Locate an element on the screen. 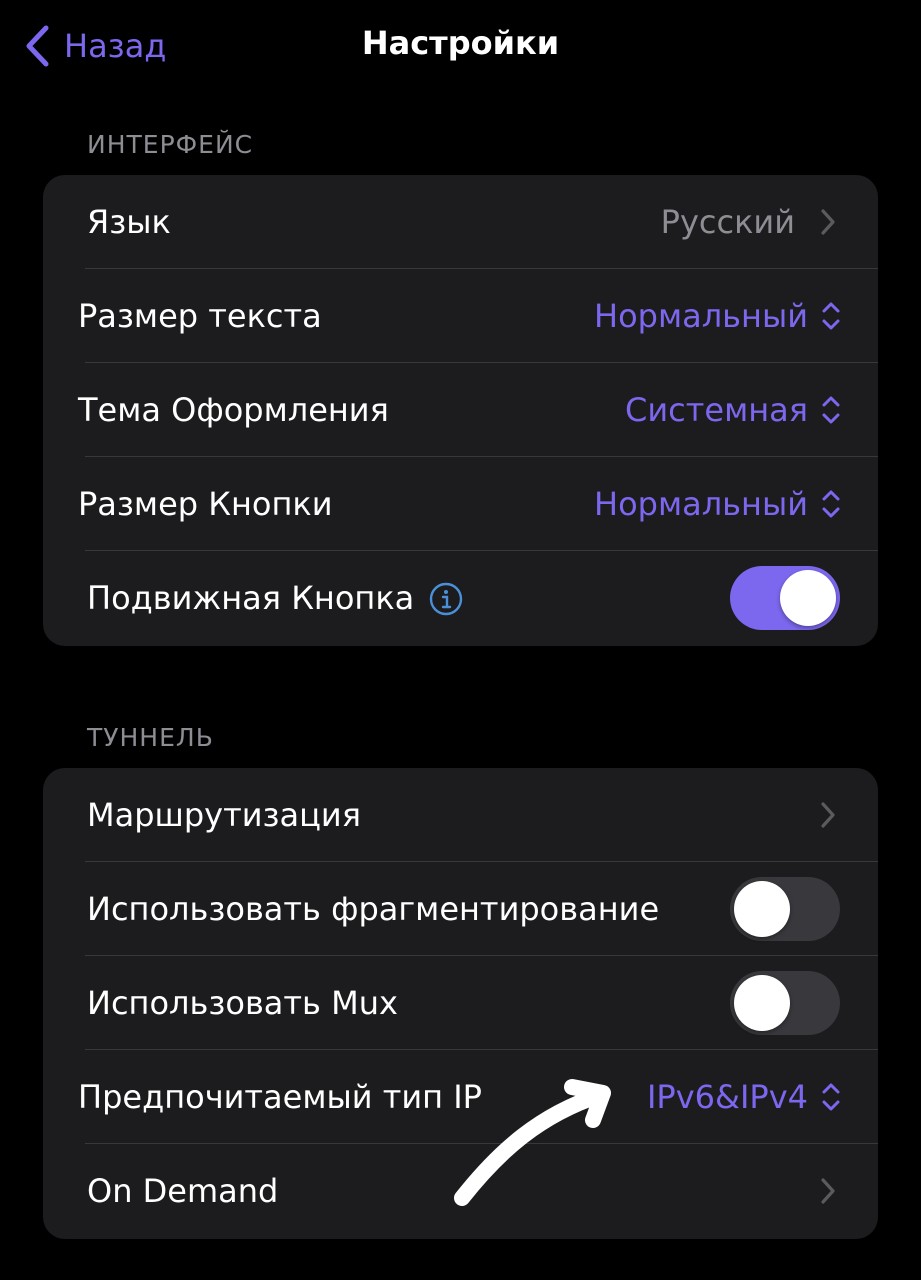 The width and height of the screenshot is (921, 1280). fragmentation-label: Использовать фрагментирование is located at coordinates (373, 909).